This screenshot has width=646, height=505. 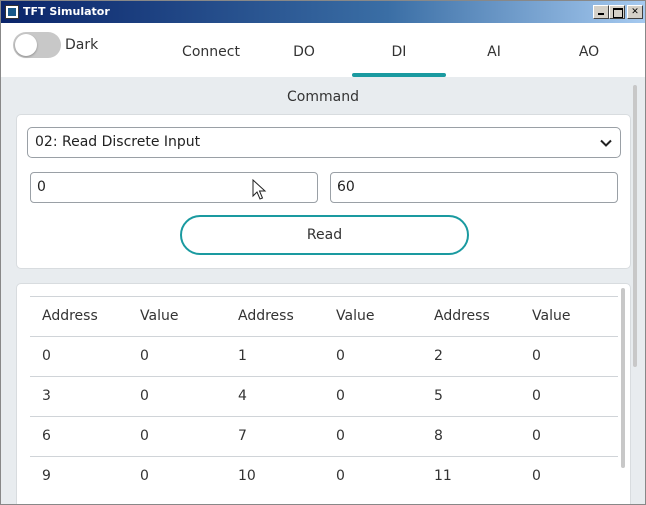 What do you see at coordinates (242, 436) in the screenshot?
I see `table-cell: 7` at bounding box center [242, 436].